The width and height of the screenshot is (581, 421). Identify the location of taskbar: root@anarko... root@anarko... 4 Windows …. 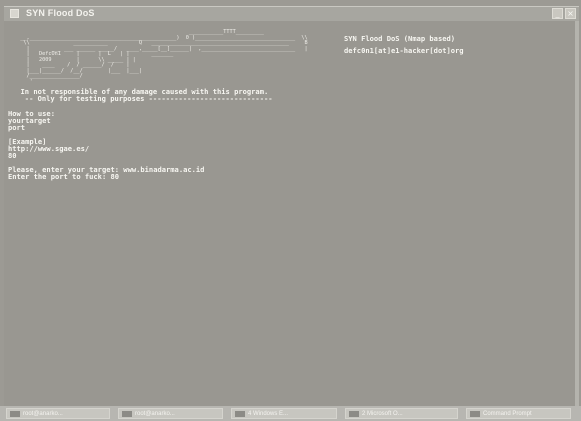
(290, 413).